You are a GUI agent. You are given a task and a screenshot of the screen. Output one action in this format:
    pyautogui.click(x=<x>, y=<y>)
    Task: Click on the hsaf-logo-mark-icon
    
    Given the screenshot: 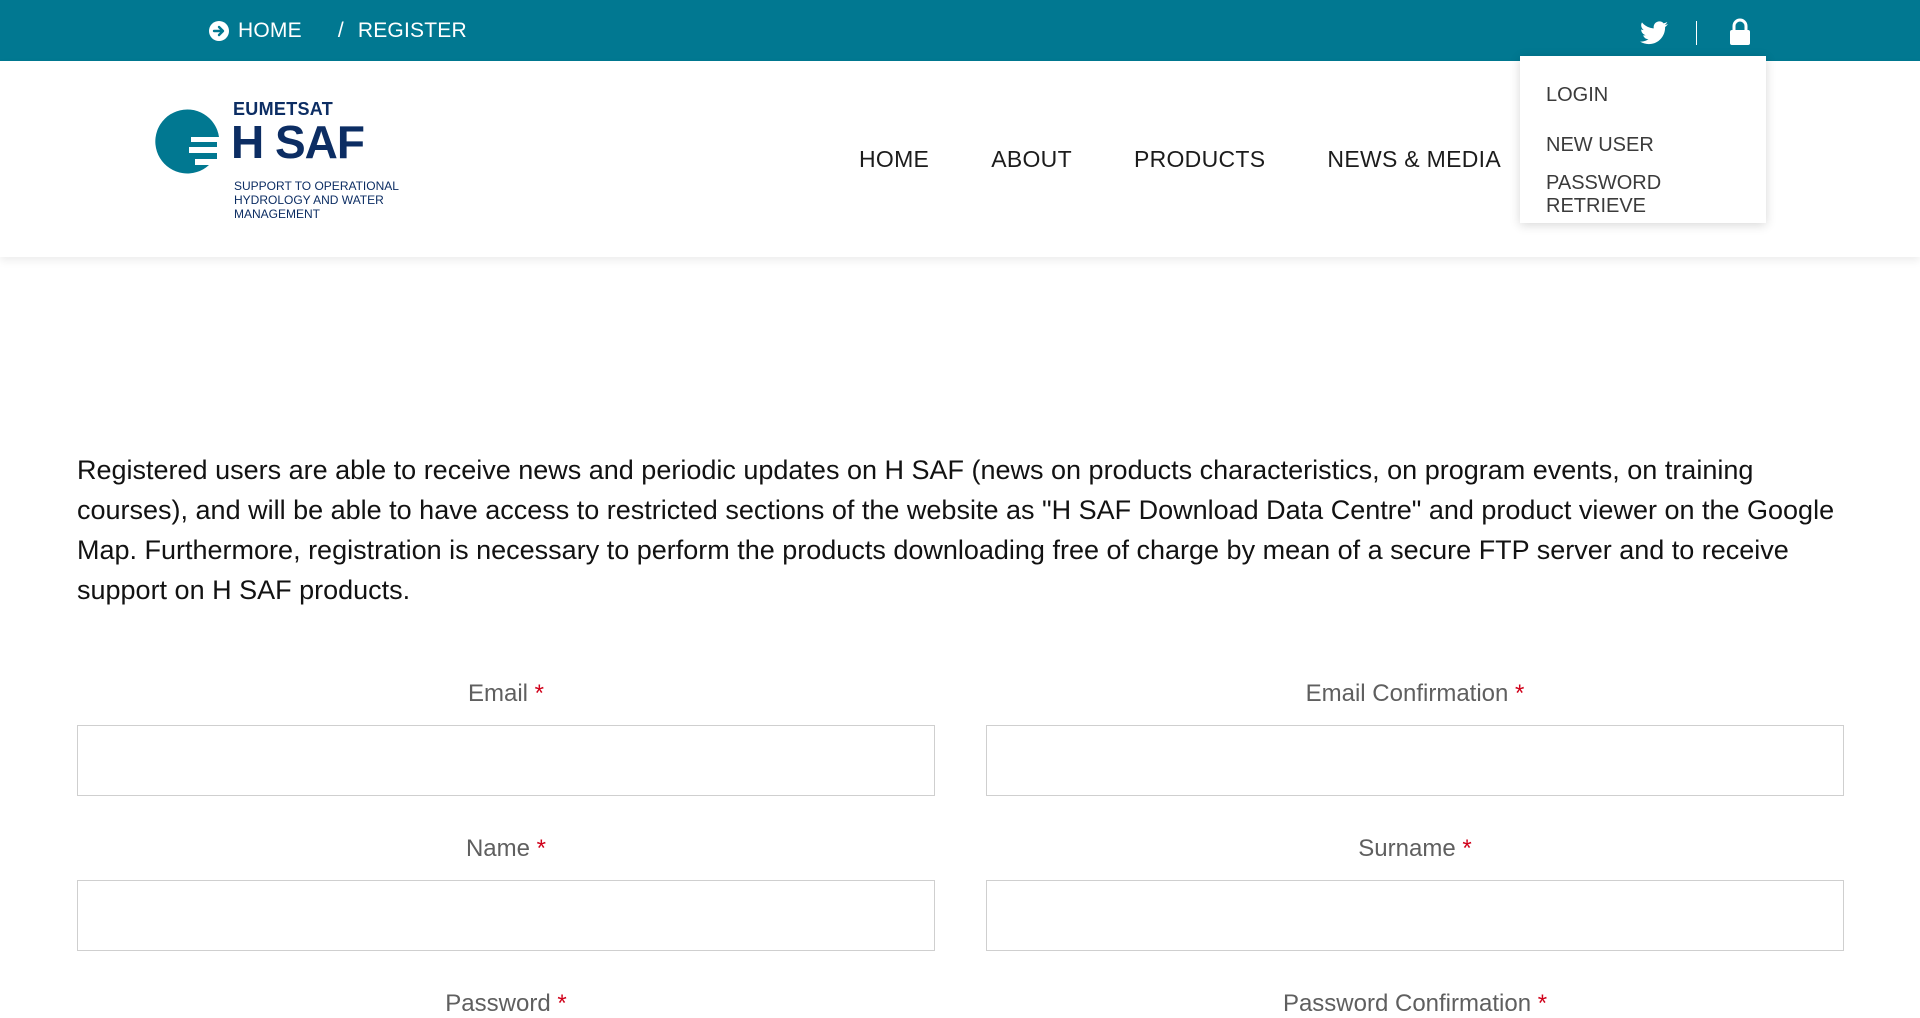 What is the action you would take?
    pyautogui.click(x=187, y=141)
    